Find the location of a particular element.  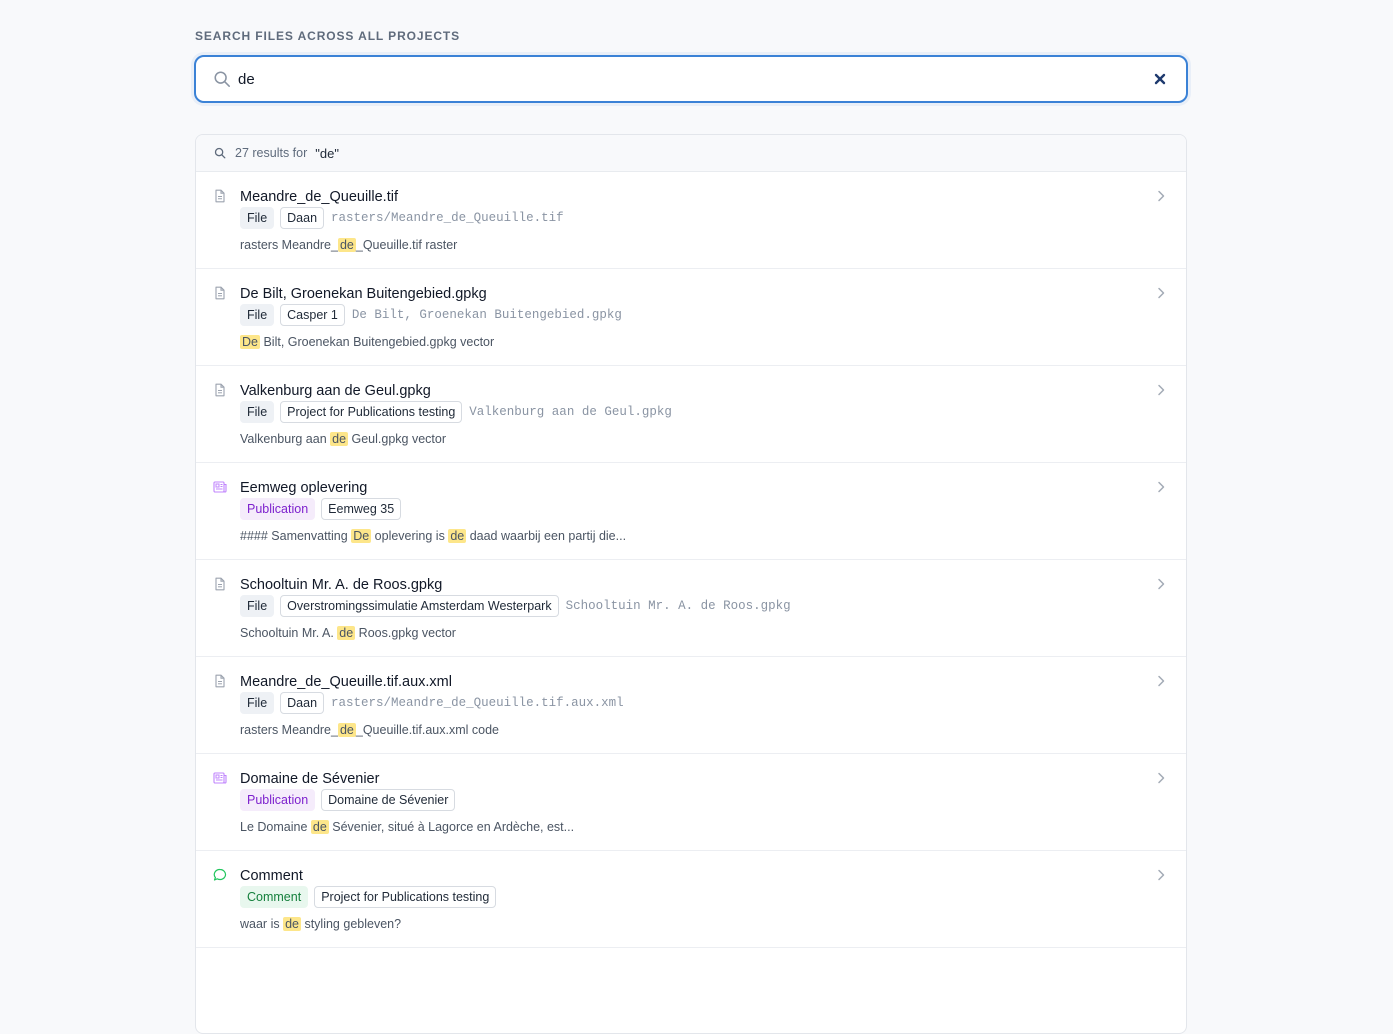

snippet-text: waar is is located at coordinates (262, 924).